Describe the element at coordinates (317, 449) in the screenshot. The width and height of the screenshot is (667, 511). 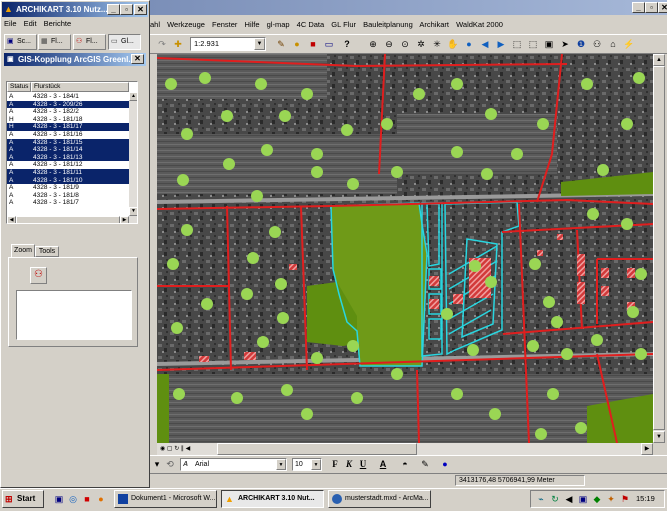
I see `hscroll-thumb` at that location.